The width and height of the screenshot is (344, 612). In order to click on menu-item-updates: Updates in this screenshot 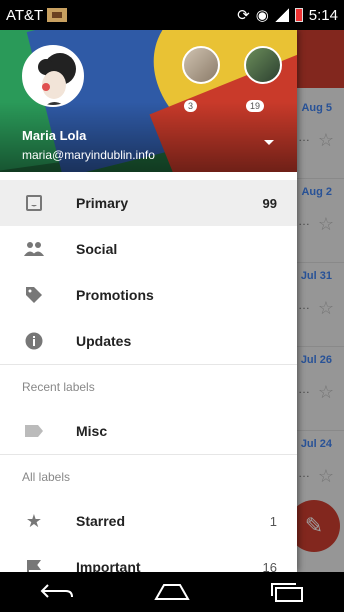, I will do `click(148, 341)`.